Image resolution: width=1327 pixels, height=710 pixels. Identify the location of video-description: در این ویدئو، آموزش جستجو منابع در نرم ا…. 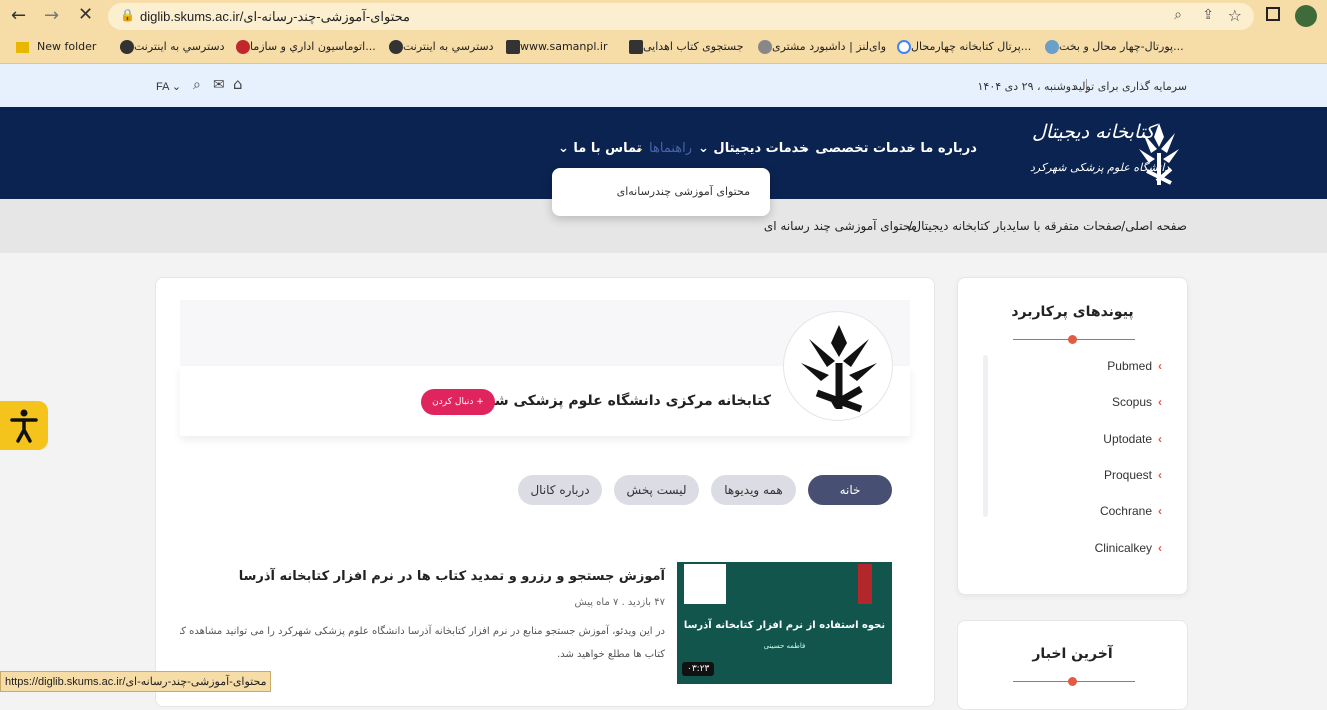
(422, 640).